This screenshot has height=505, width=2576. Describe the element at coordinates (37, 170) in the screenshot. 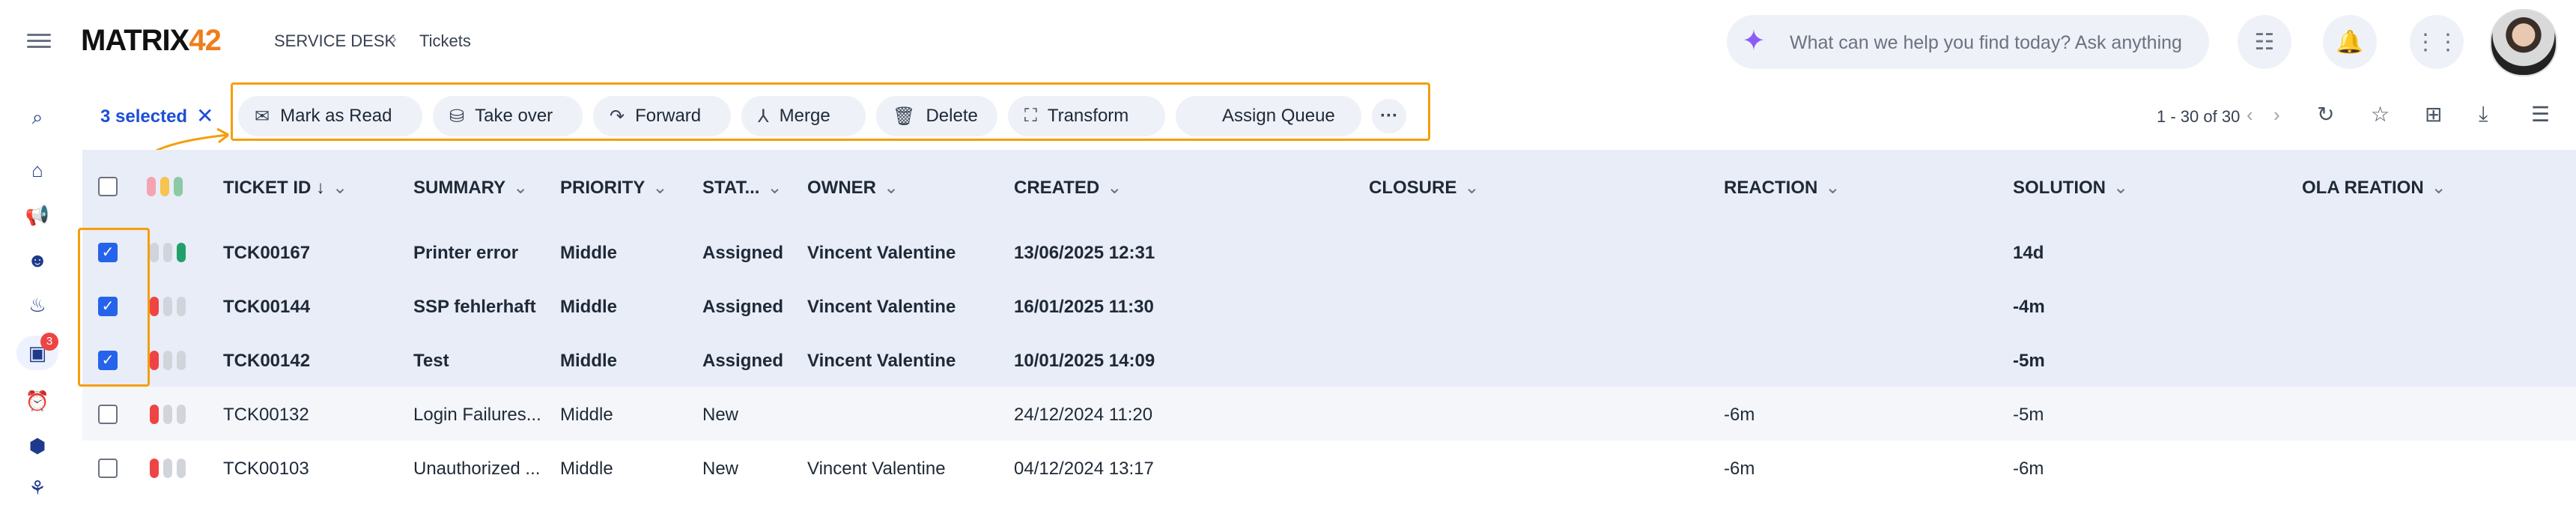

I see `home-icon: ⌂` at that location.